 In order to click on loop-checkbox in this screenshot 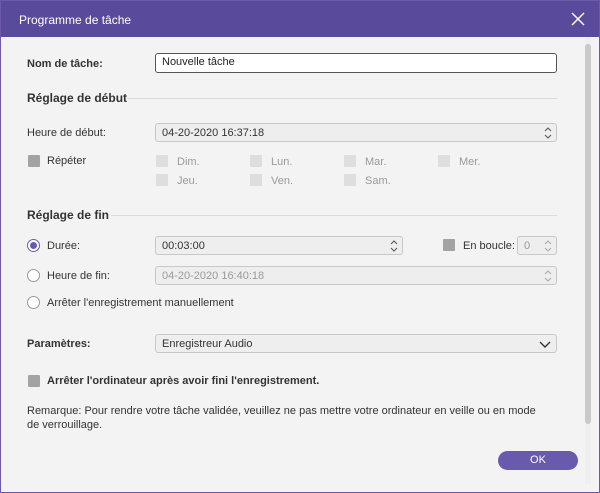, I will do `click(449, 245)`.